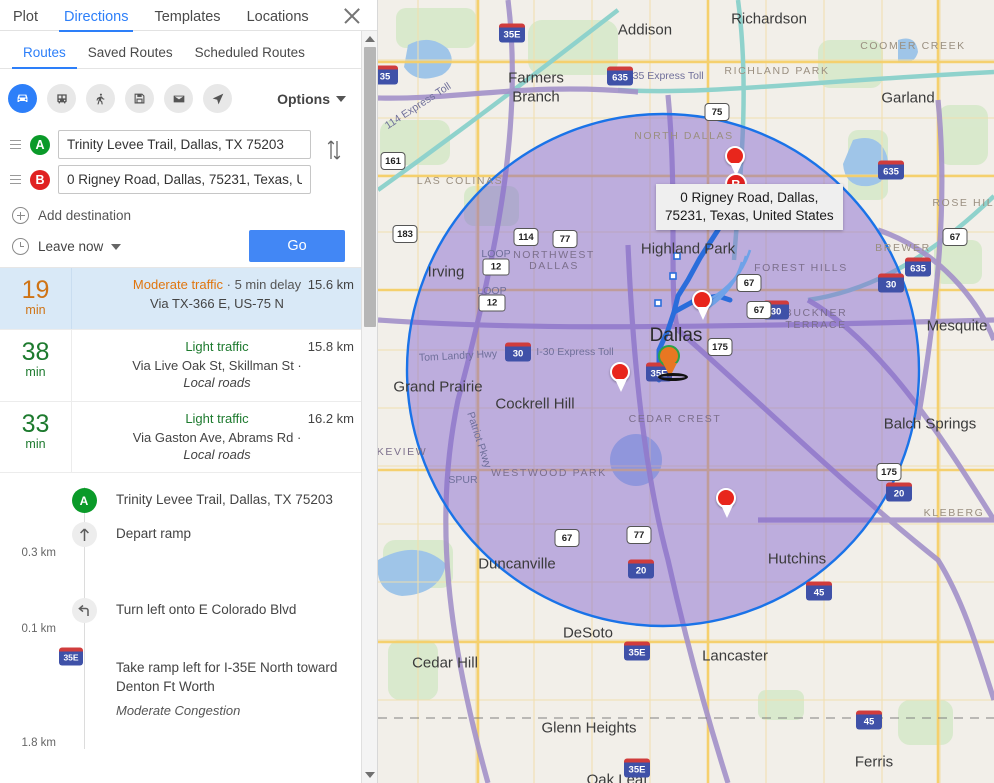  What do you see at coordinates (575, 352) in the screenshot?
I see `map-road-label: I-30 Express Toll` at bounding box center [575, 352].